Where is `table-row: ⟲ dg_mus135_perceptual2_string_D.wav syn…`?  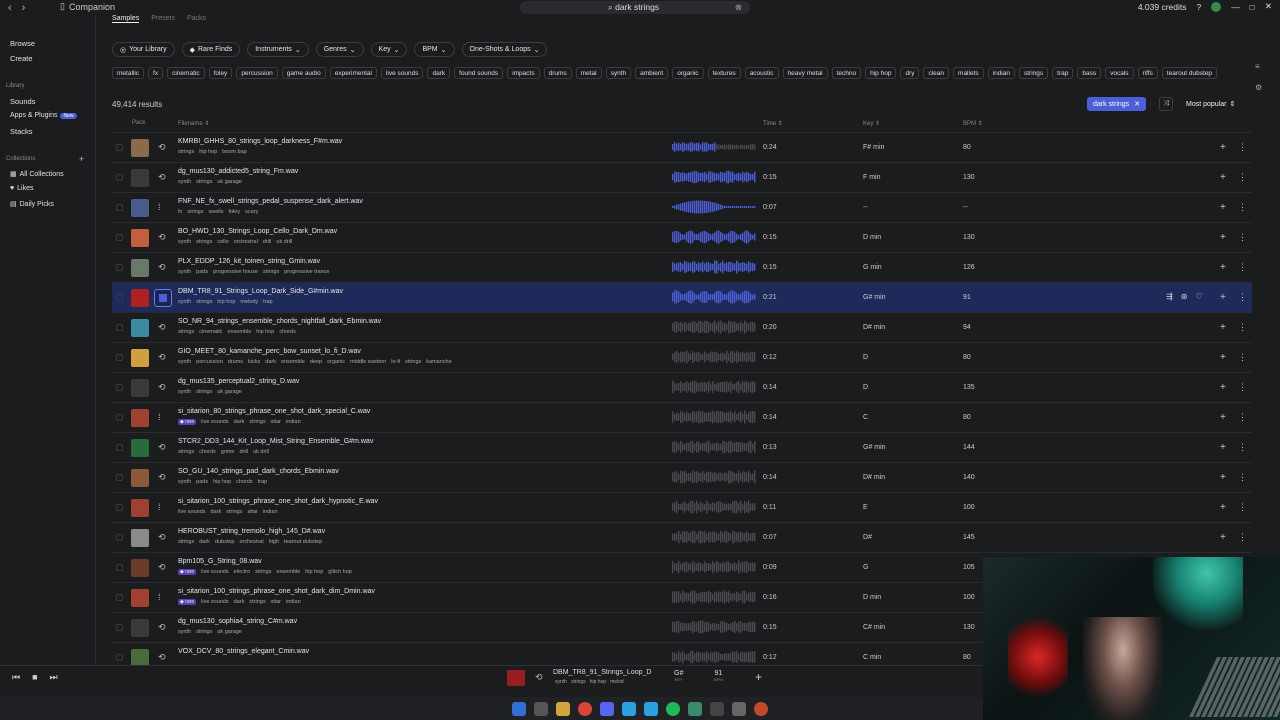
table-row: ⟲ dg_mus135_perceptual2_string_D.wav syn… is located at coordinates (682, 387).